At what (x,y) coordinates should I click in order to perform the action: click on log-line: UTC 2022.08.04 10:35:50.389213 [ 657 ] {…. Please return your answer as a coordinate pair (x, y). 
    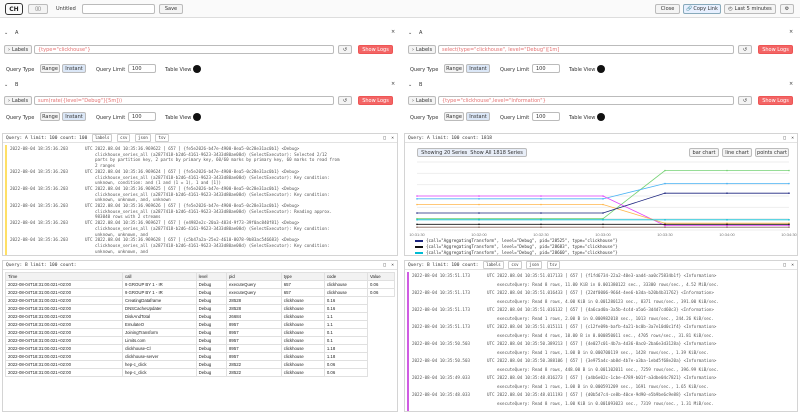
    Looking at the image, I should click on (641, 343).